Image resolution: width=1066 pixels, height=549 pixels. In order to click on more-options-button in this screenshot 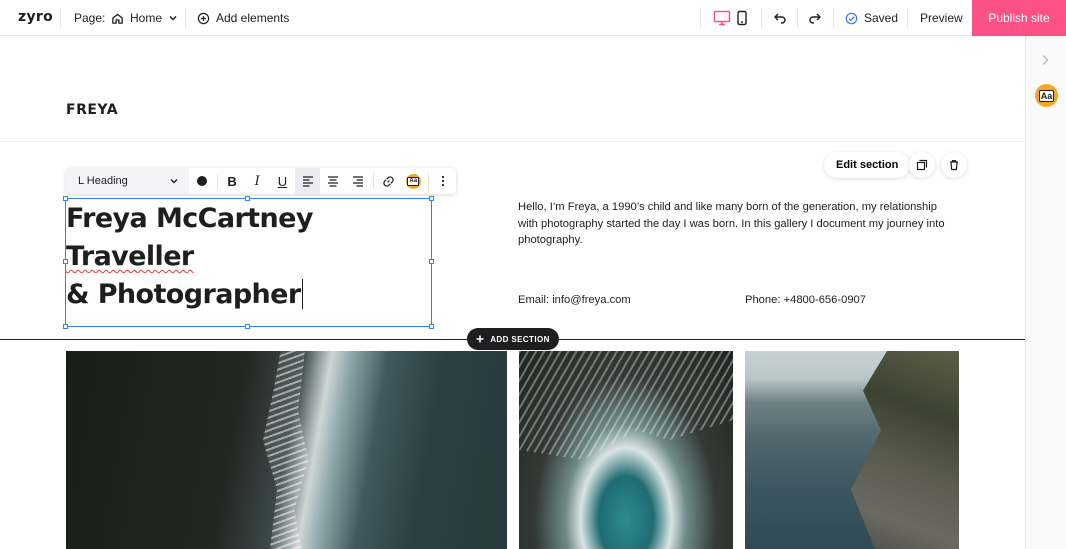, I will do `click(443, 181)`.